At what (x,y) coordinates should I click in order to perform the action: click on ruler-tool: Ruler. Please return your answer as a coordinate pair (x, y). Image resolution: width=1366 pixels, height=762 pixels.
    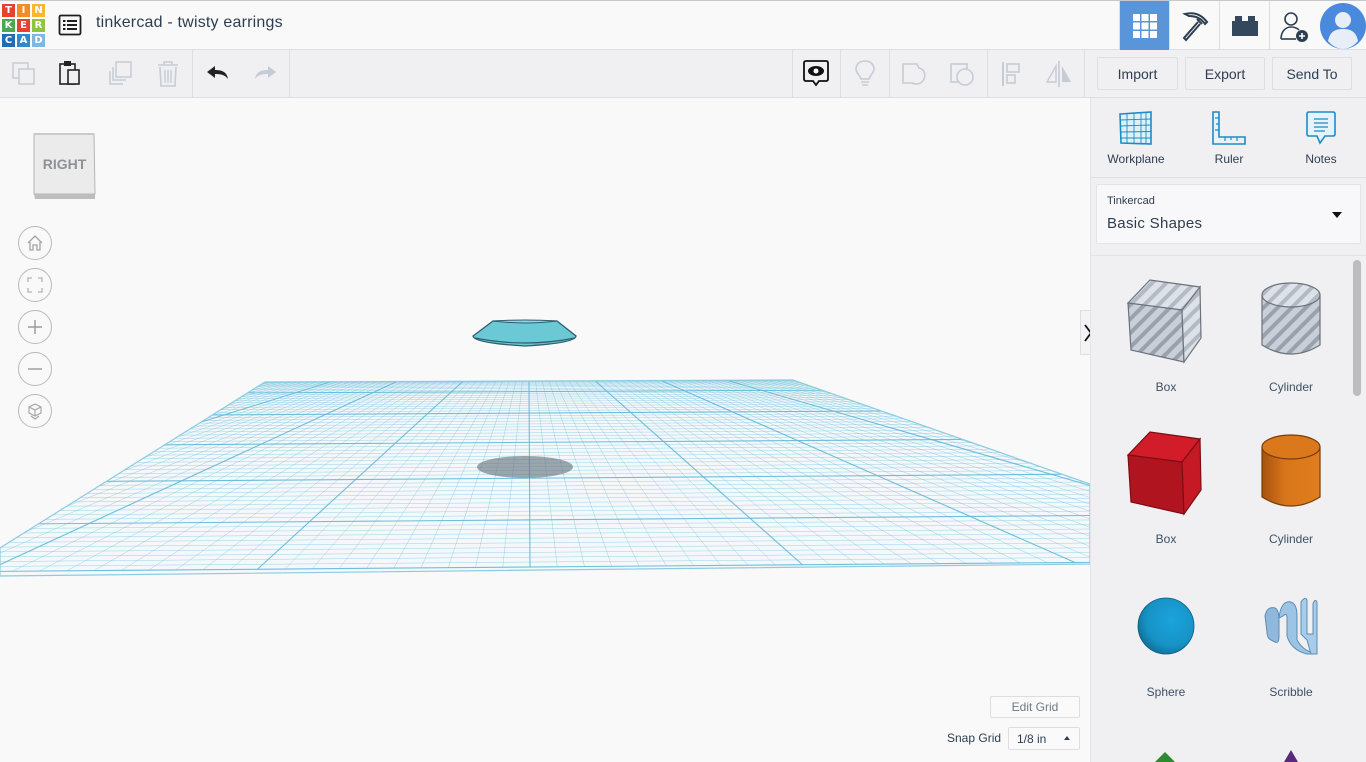
    Looking at the image, I should click on (1229, 142).